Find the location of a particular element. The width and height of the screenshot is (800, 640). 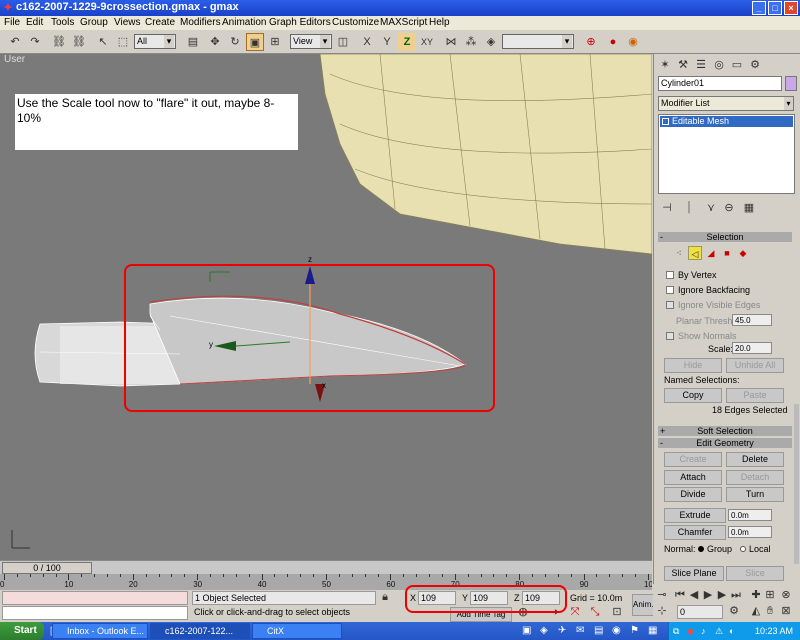

tray-app-icon: ⚑ is located at coordinates (634, 631).